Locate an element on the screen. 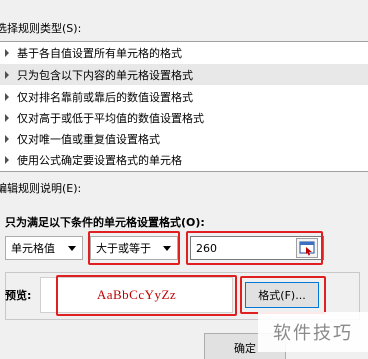 Image resolution: width=368 pixels, height=359 pixels. cell-value-select-text: 单元格值 is located at coordinates (33, 248).